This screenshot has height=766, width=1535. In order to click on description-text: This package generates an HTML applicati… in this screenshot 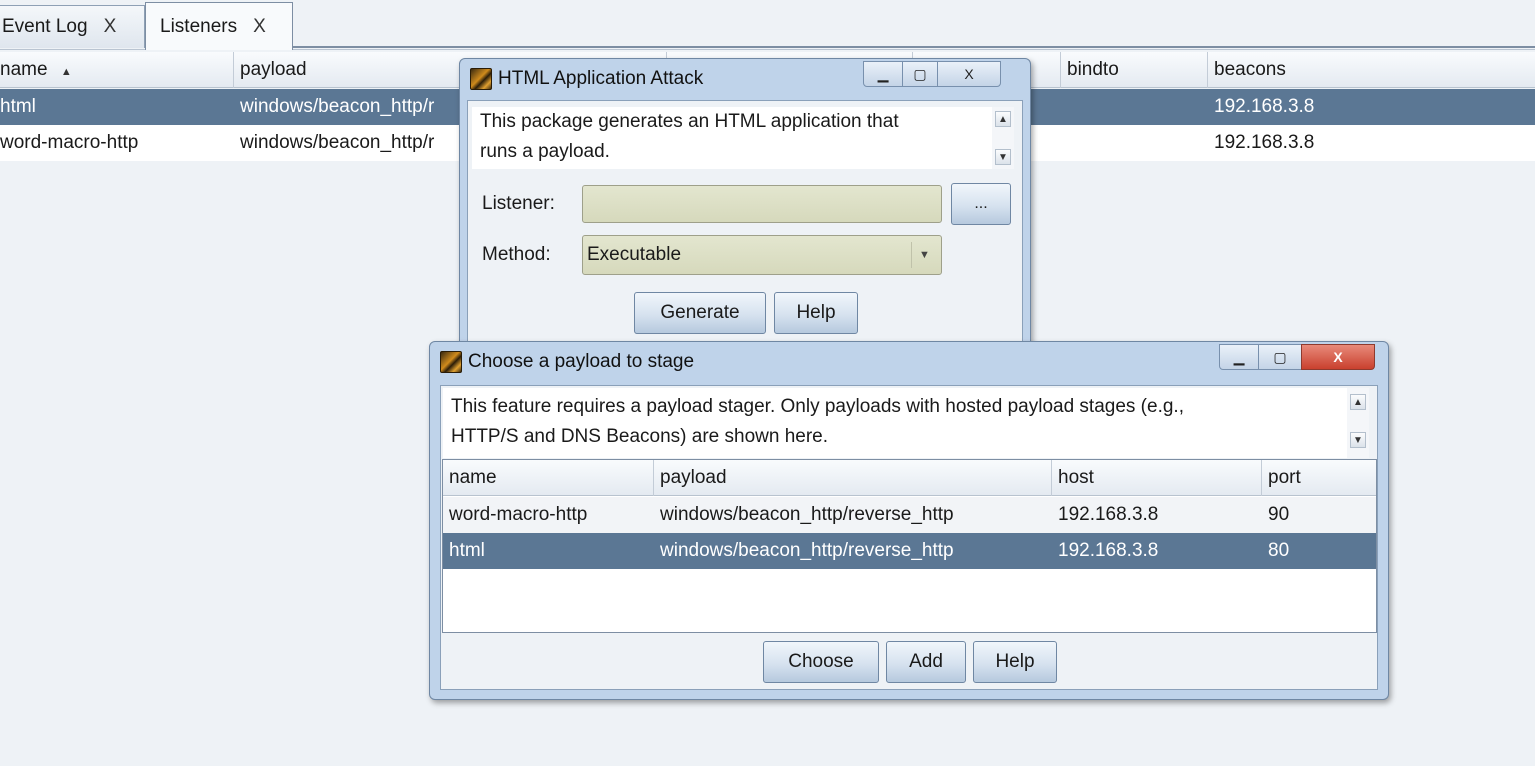, I will do `click(732, 138)`.